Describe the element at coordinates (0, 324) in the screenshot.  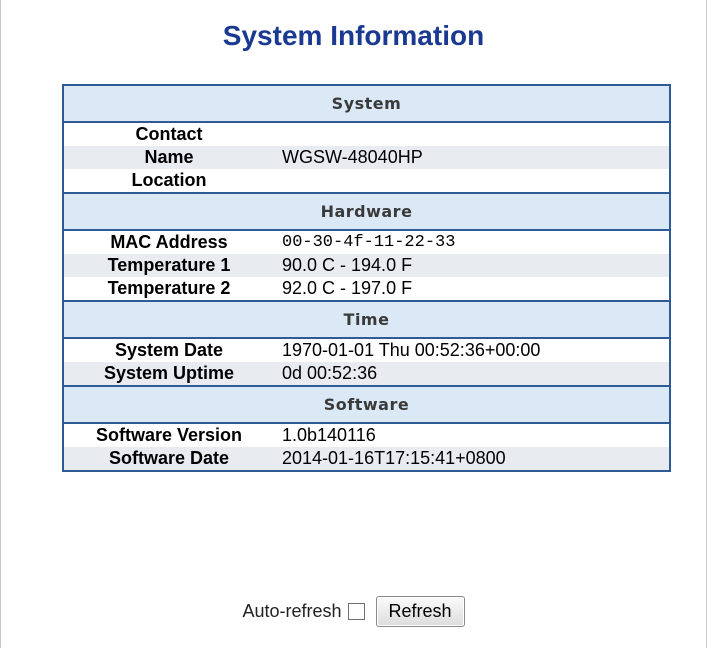
I see `frame-left-border` at that location.